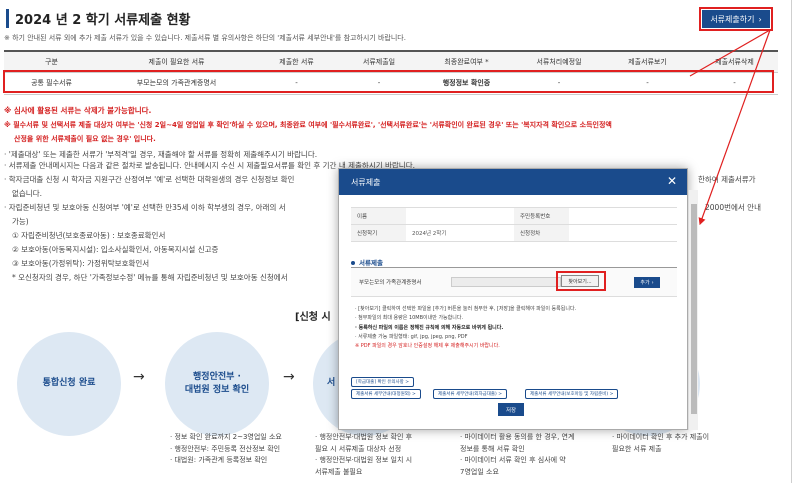 The image size is (794, 483). I want to click on description-line: 필요한 서류 제출, so click(637, 448).